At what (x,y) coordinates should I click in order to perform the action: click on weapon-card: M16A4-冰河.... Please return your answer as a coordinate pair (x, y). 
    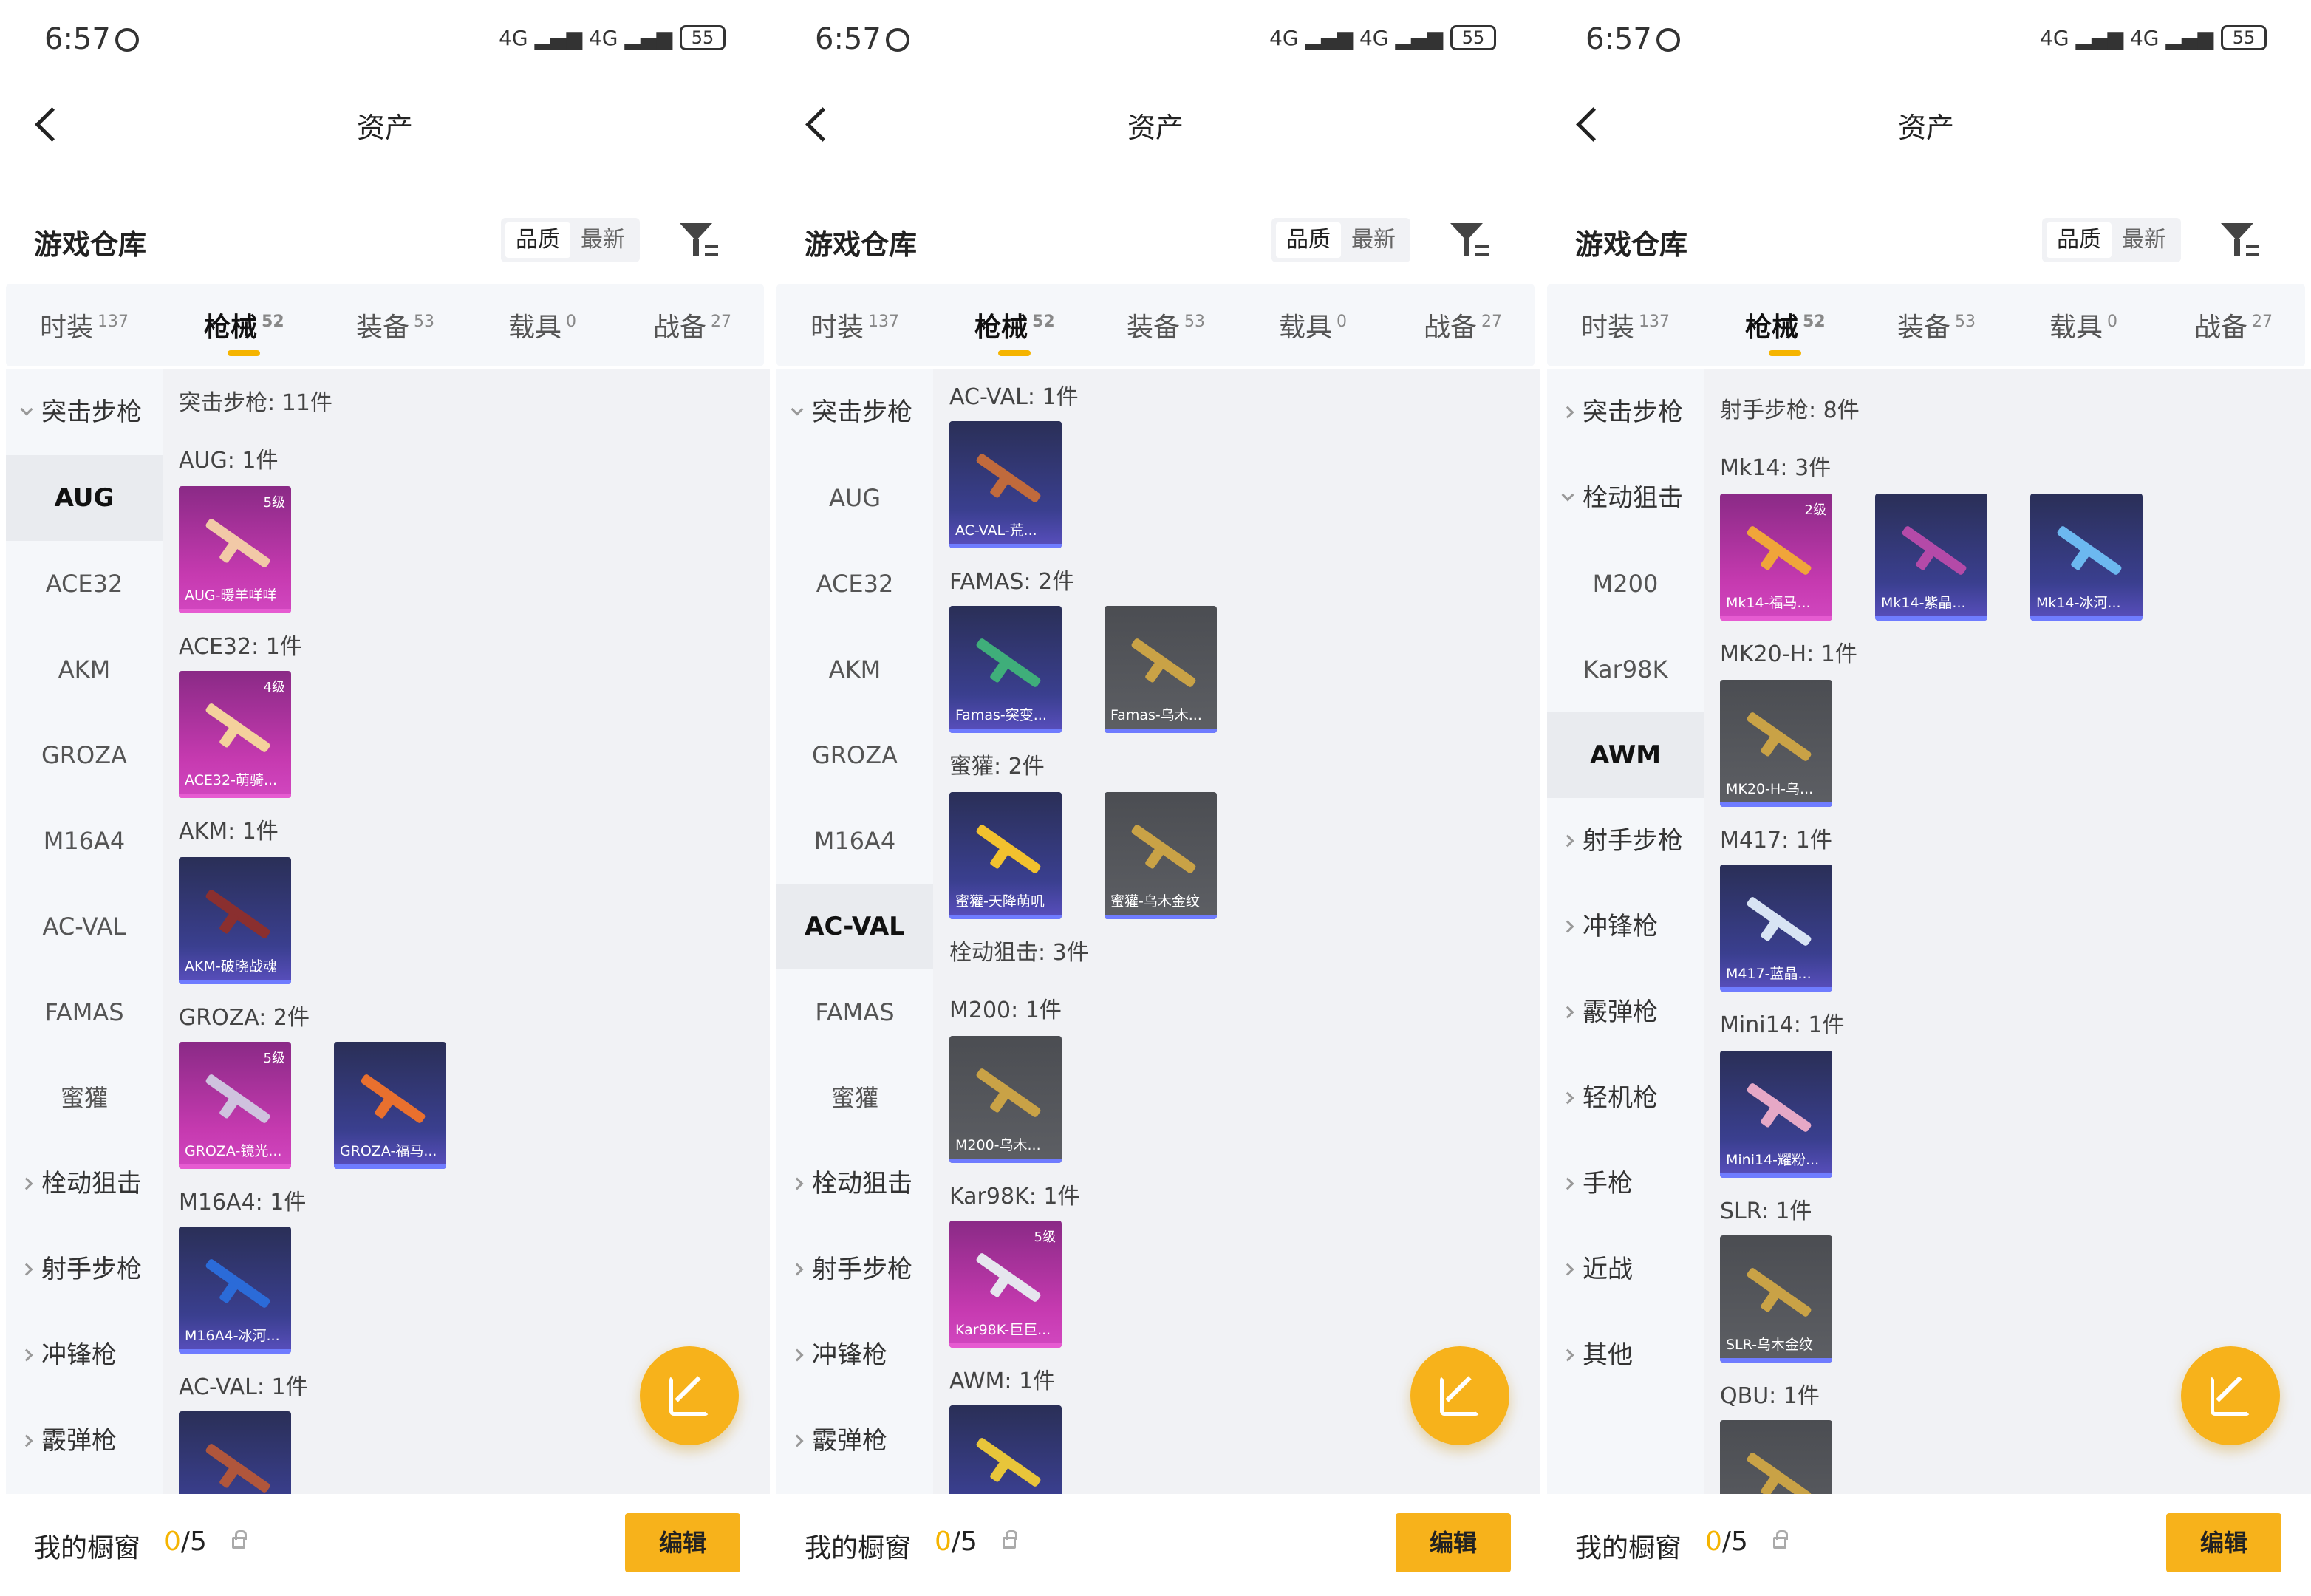
    Looking at the image, I should click on (235, 1290).